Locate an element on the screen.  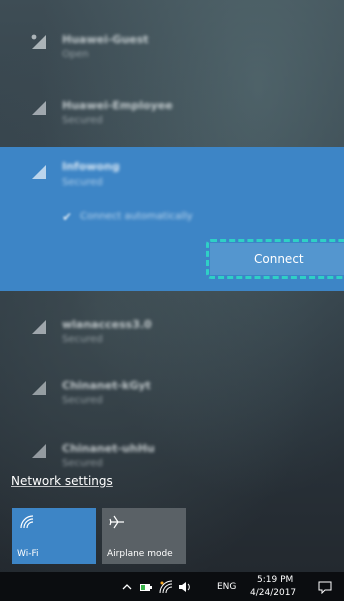
wifi-icon is located at coordinates (27, 522).